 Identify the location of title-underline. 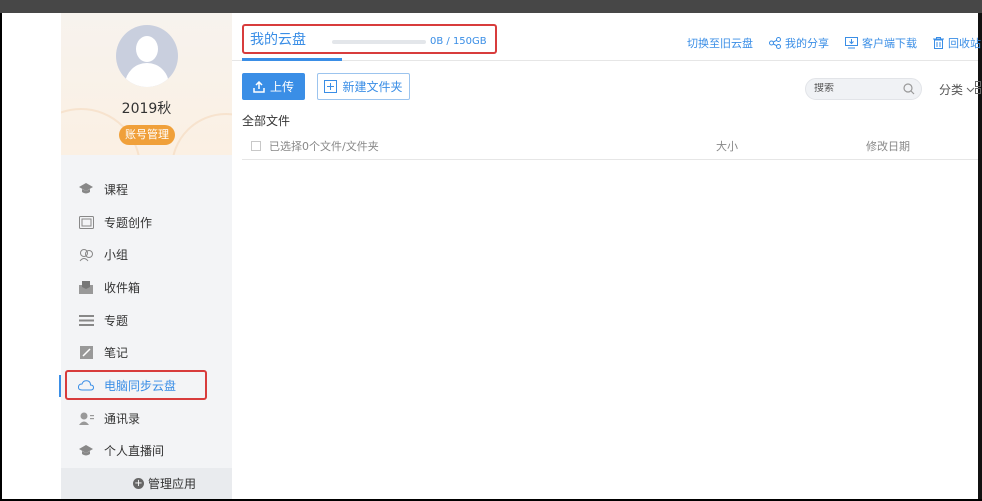
(292, 59).